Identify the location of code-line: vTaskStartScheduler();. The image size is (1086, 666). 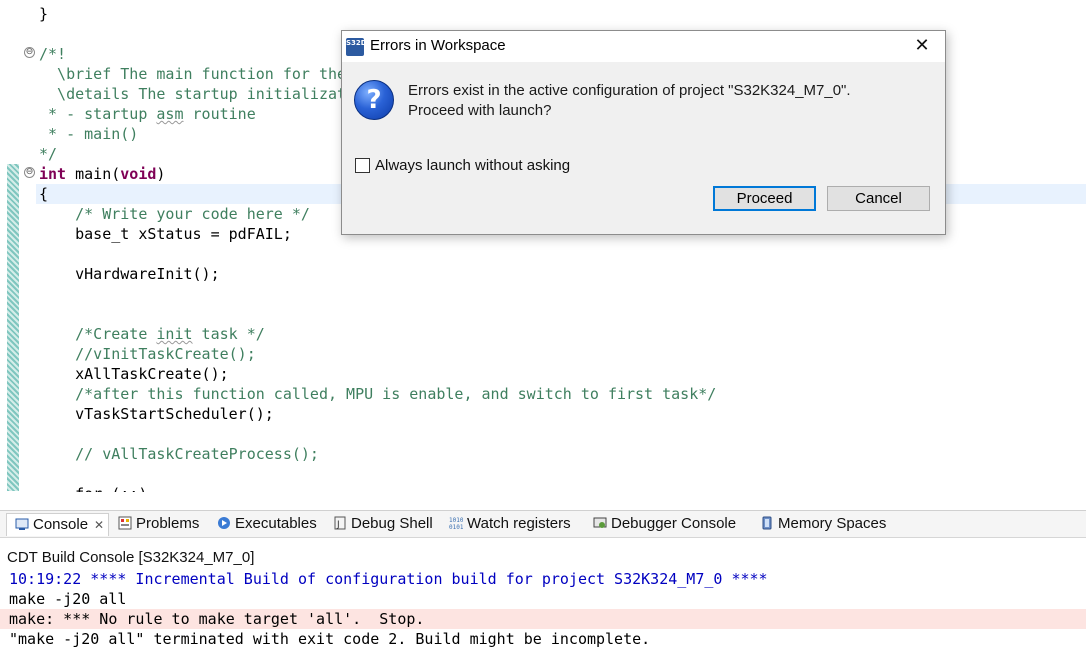
(377, 414).